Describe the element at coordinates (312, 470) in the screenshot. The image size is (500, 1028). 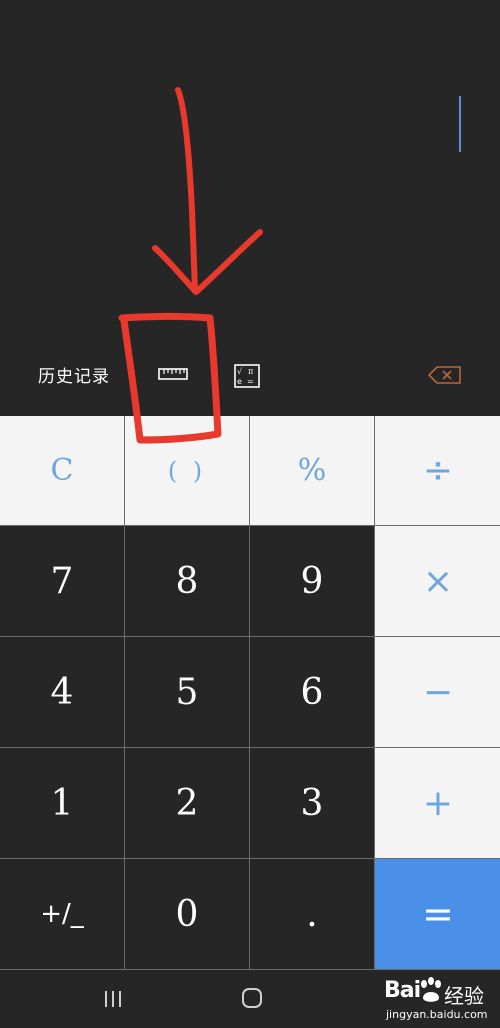
I see `percent-button: %` at that location.